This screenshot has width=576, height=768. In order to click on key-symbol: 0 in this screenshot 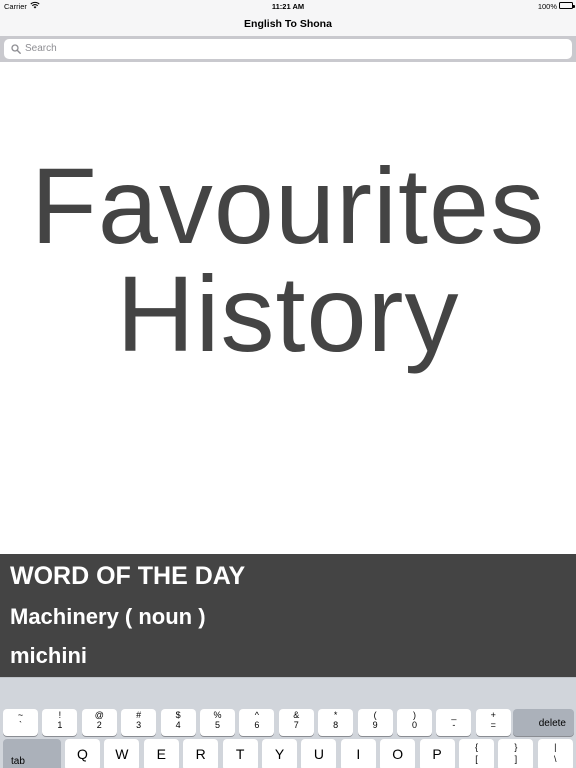, I will do `click(414, 725)`.